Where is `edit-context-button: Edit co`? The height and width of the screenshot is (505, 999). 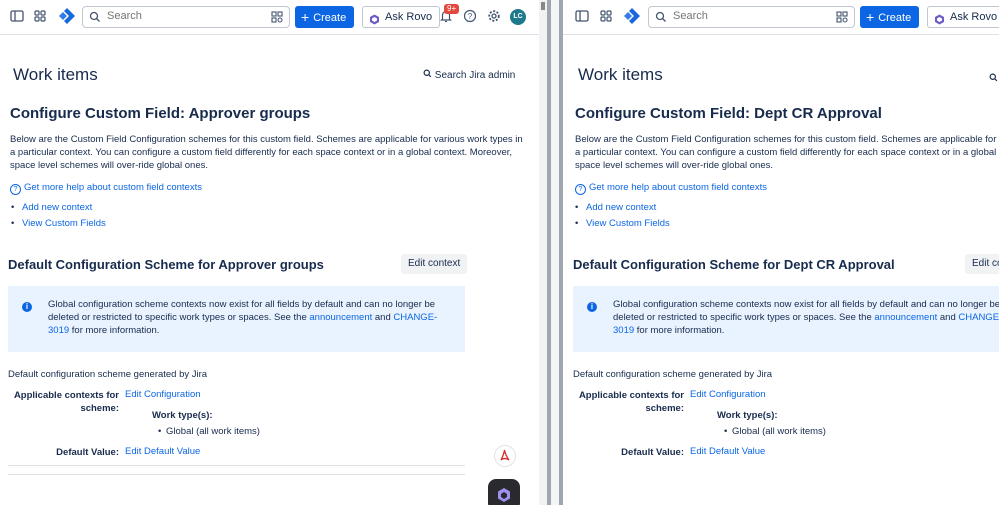 edit-context-button: Edit co is located at coordinates (982, 264).